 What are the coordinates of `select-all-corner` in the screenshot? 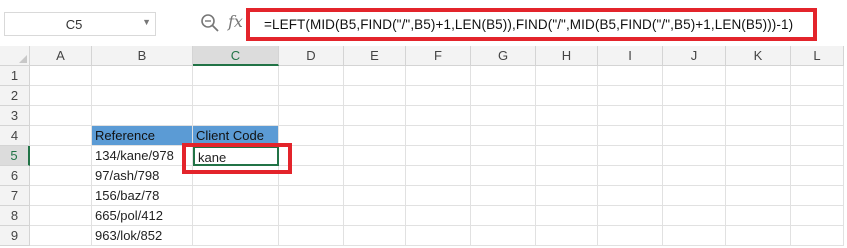 It's located at (15, 56).